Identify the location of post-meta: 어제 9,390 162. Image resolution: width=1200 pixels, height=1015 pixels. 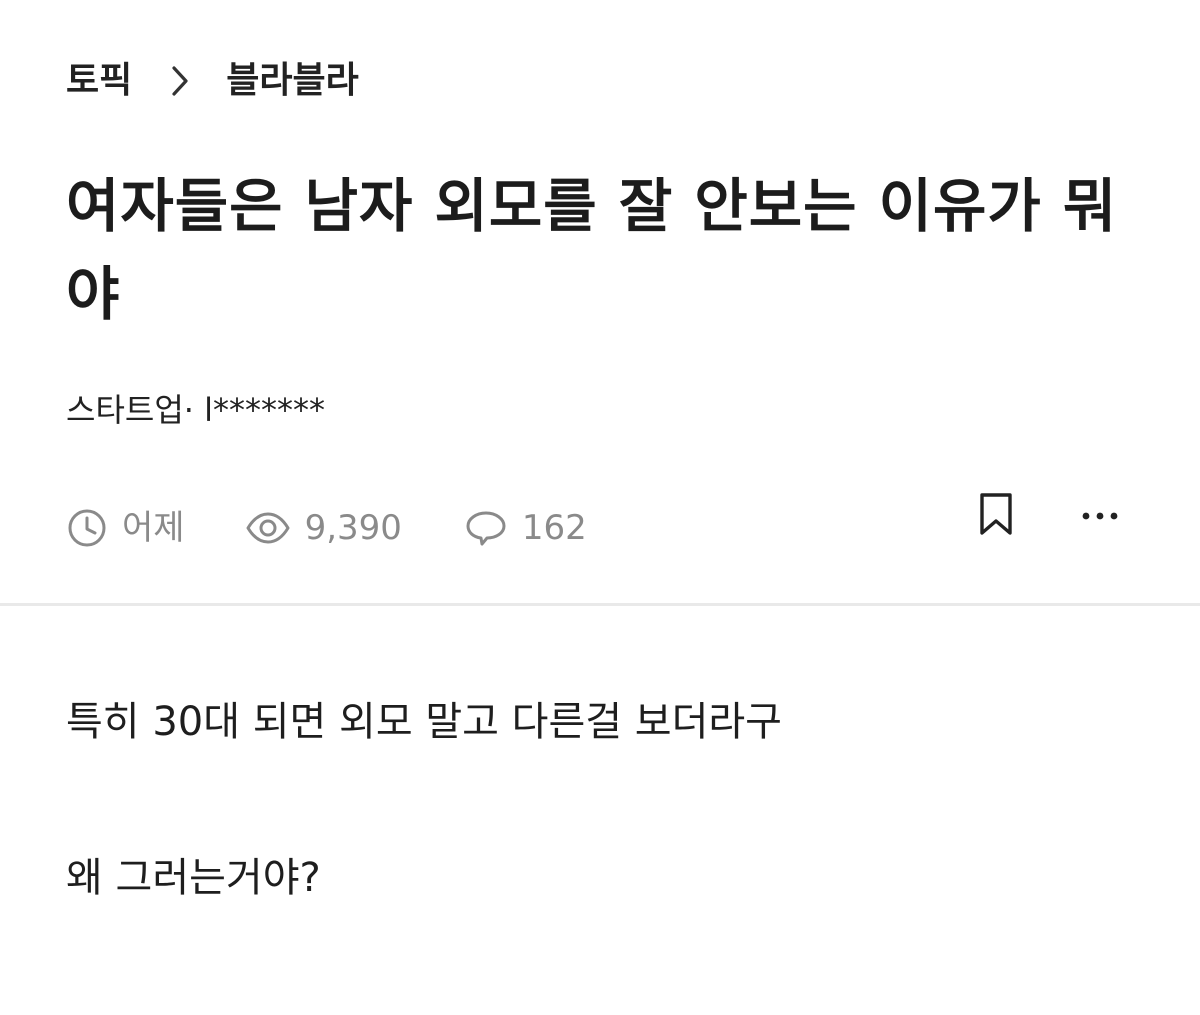
(326, 528).